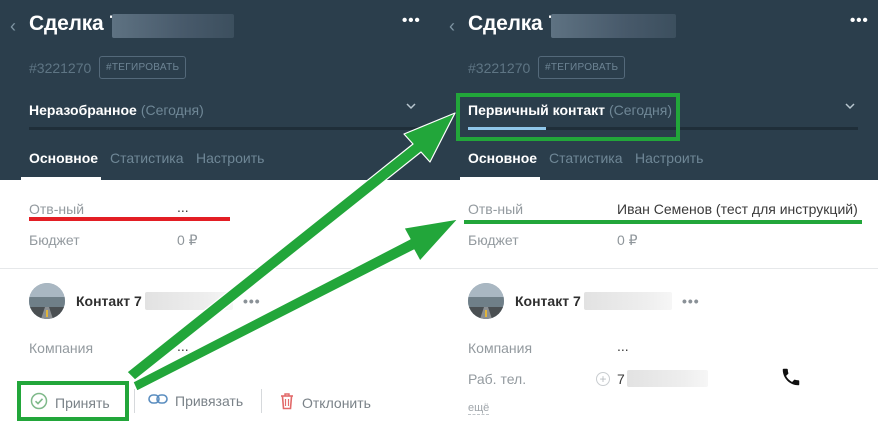 Image resolution: width=878 pixels, height=429 pixels. I want to click on decline-label: Отклонить, so click(336, 402).